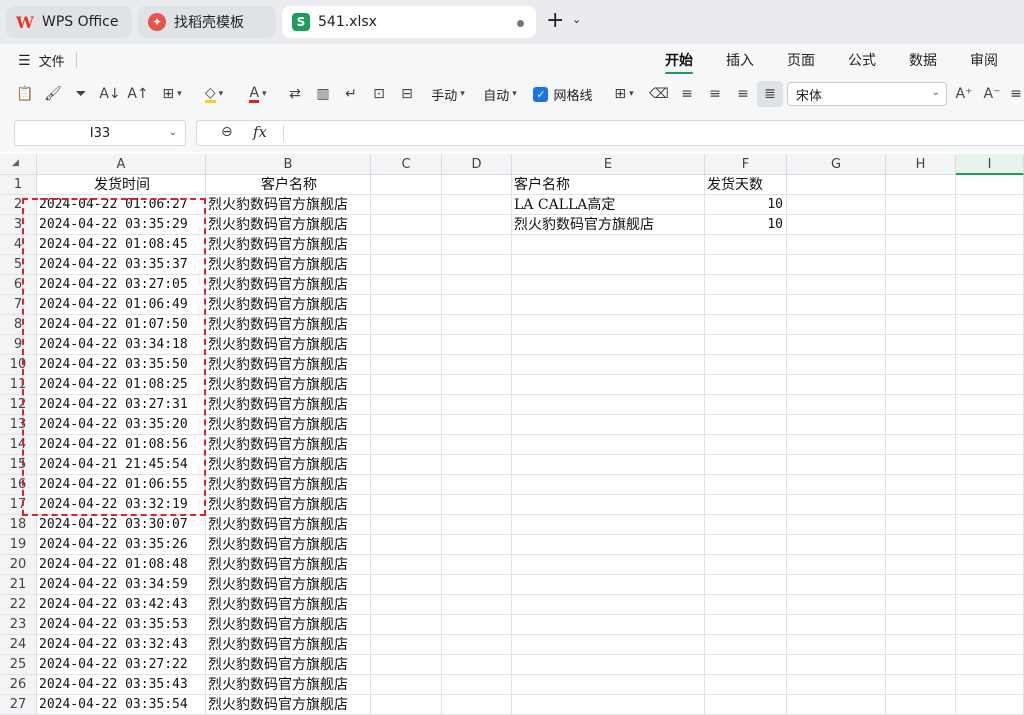  Describe the element at coordinates (921, 164) in the screenshot. I see `column-header-h: H` at that location.